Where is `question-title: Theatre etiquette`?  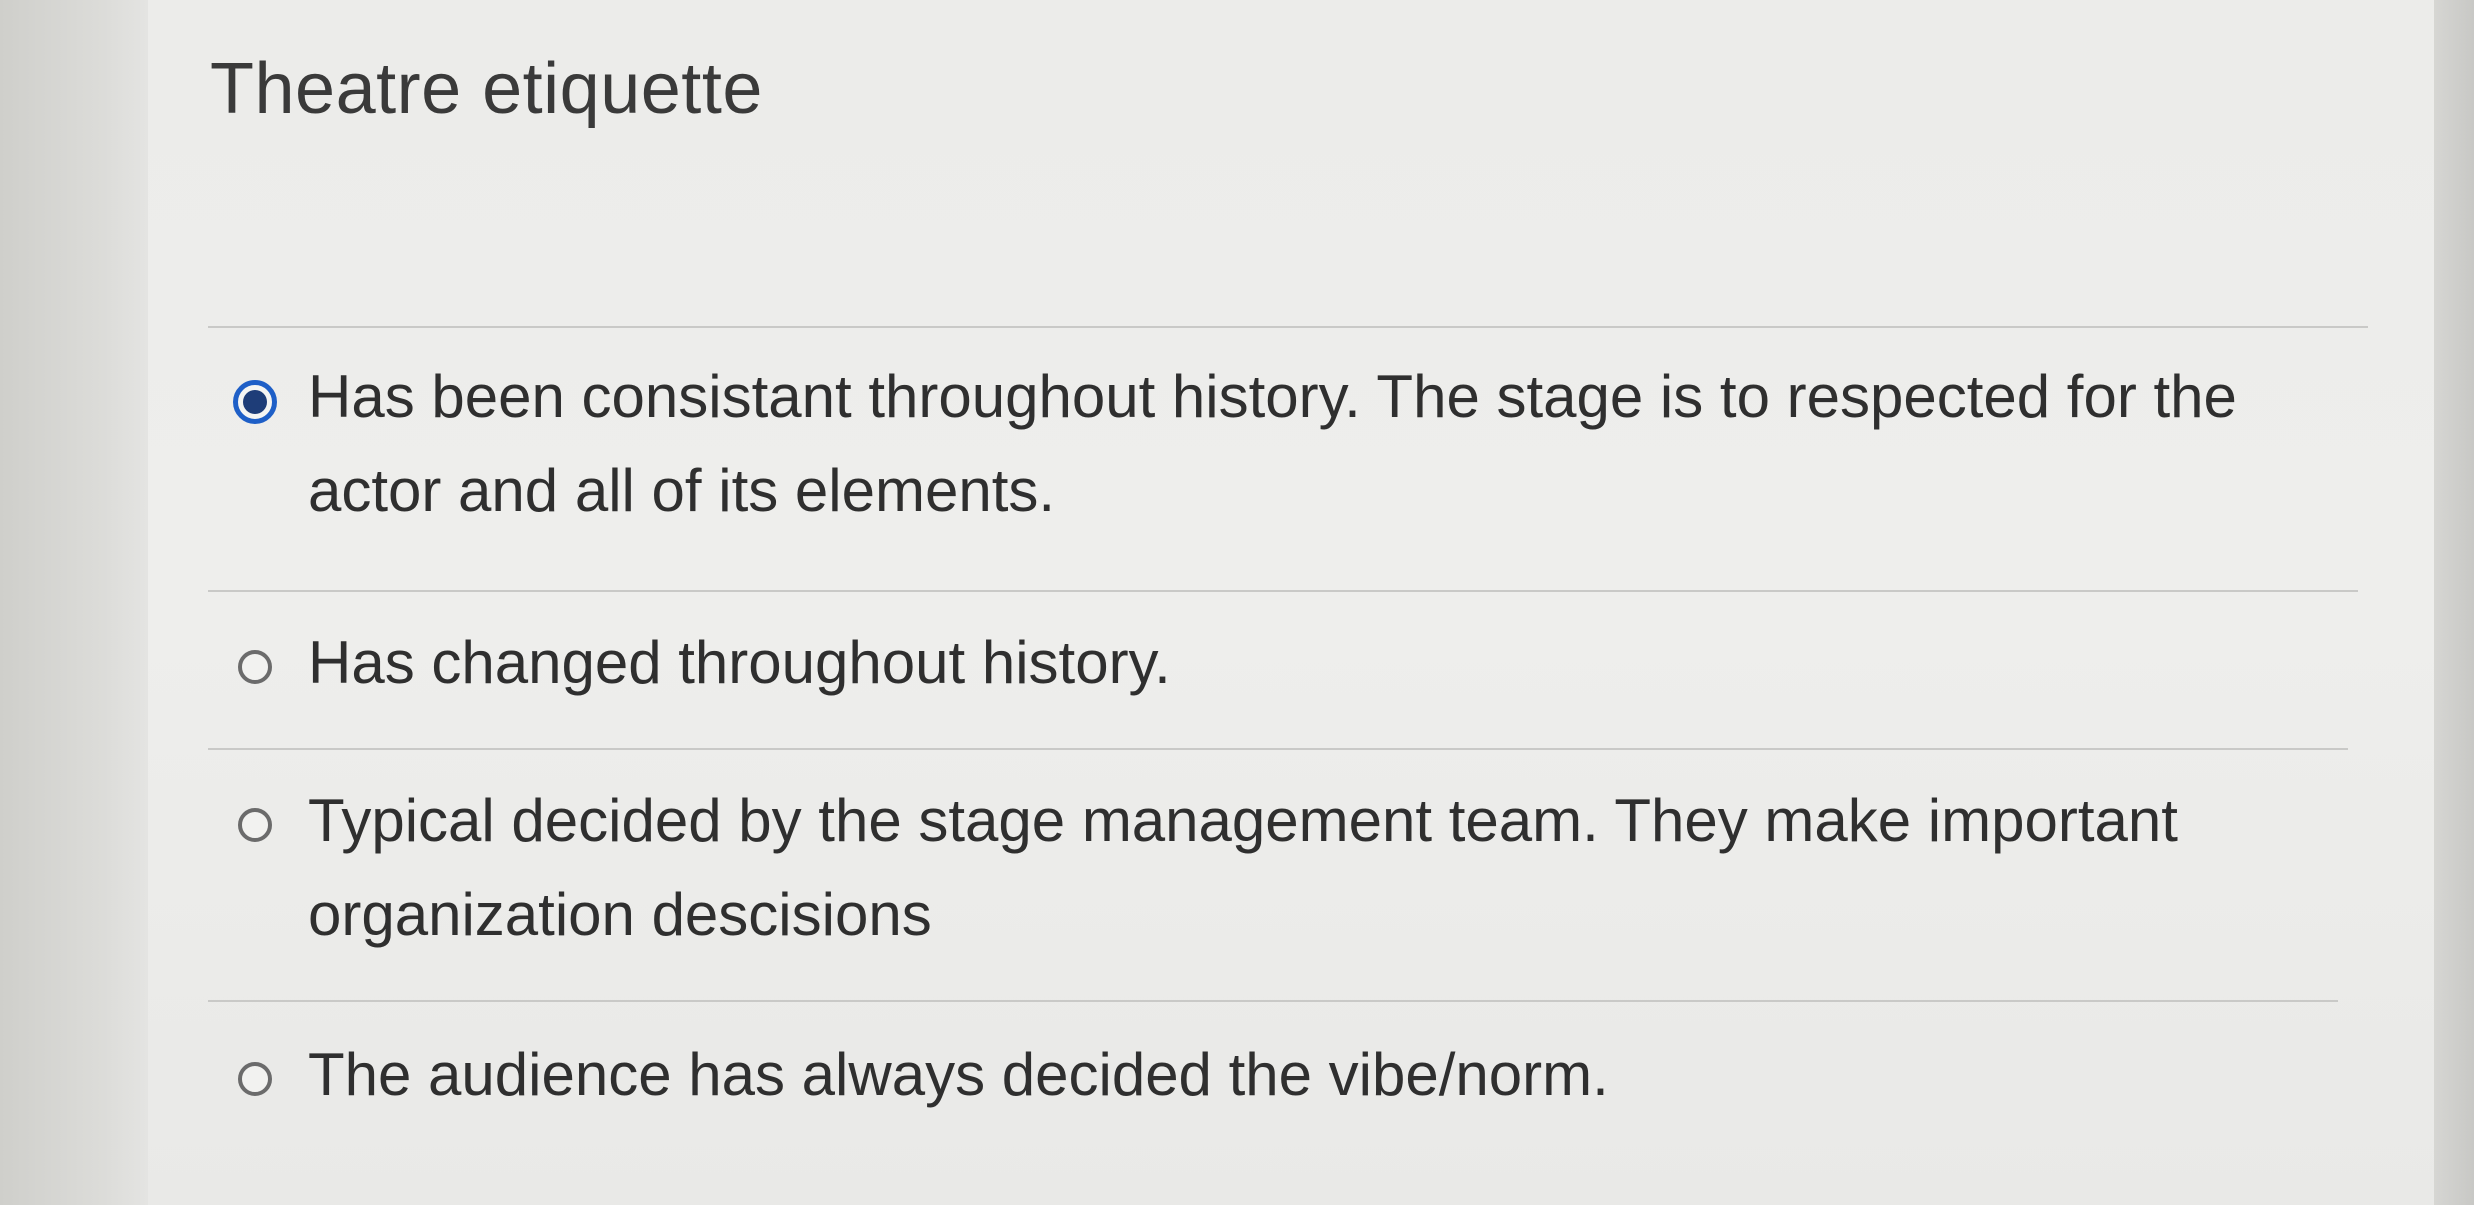
question-title: Theatre etiquette is located at coordinates (486, 89).